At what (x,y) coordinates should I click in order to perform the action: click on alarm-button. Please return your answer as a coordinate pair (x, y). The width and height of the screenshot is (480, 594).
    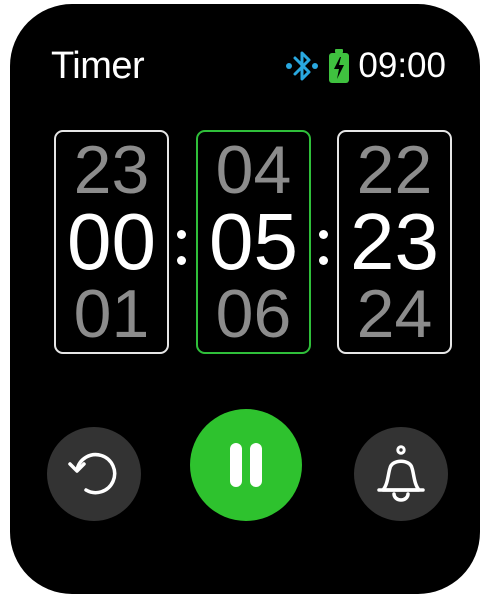
    Looking at the image, I should click on (401, 474).